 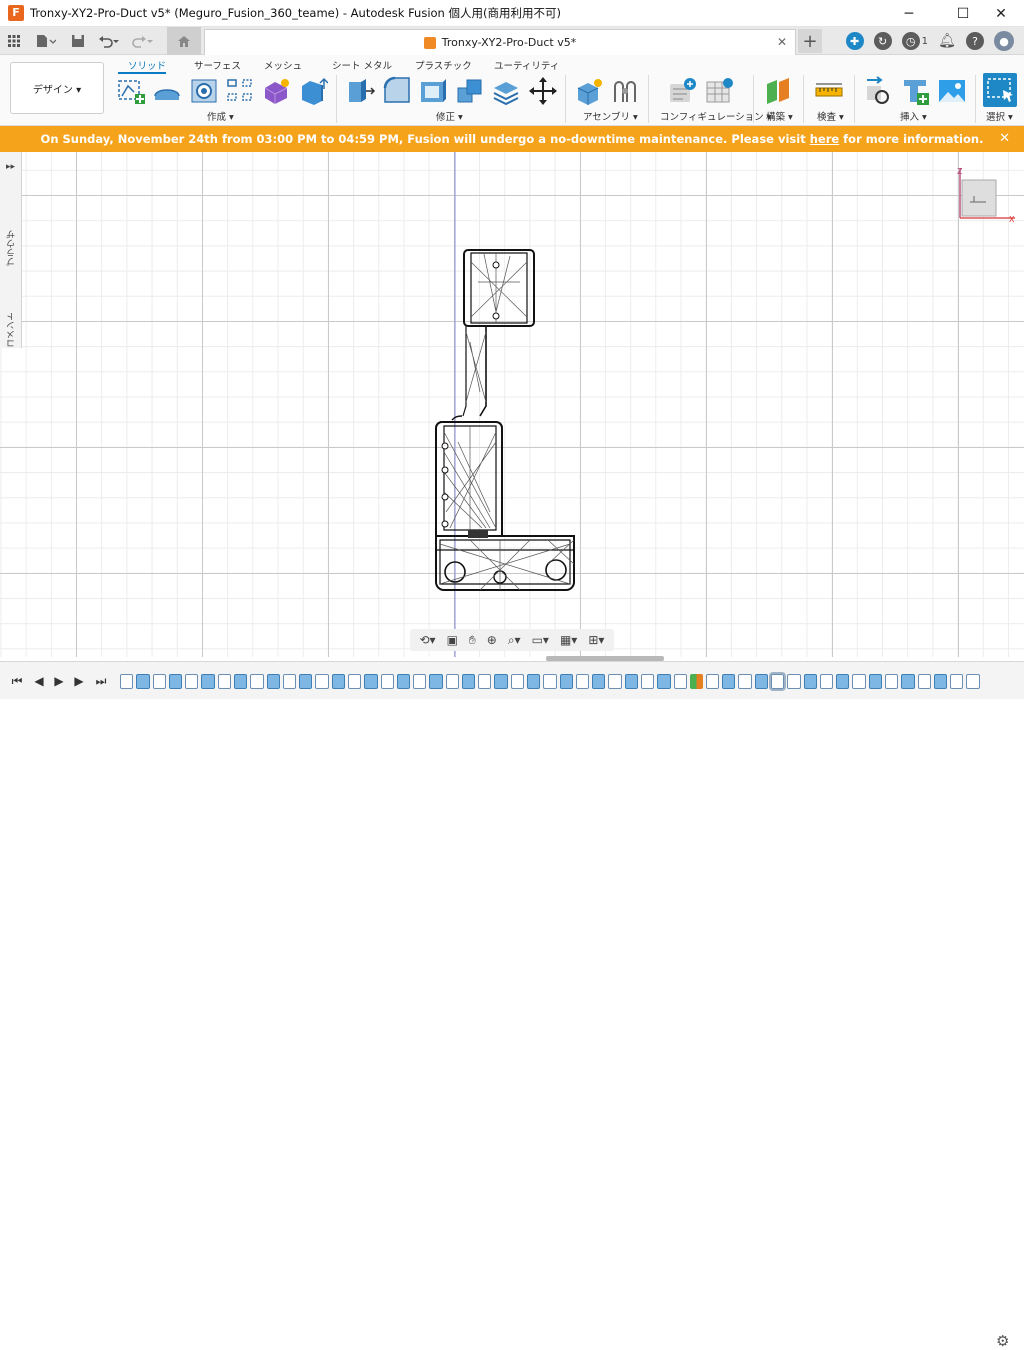 I want to click on tab-utilities: ユーティリティ, so click(x=526, y=65).